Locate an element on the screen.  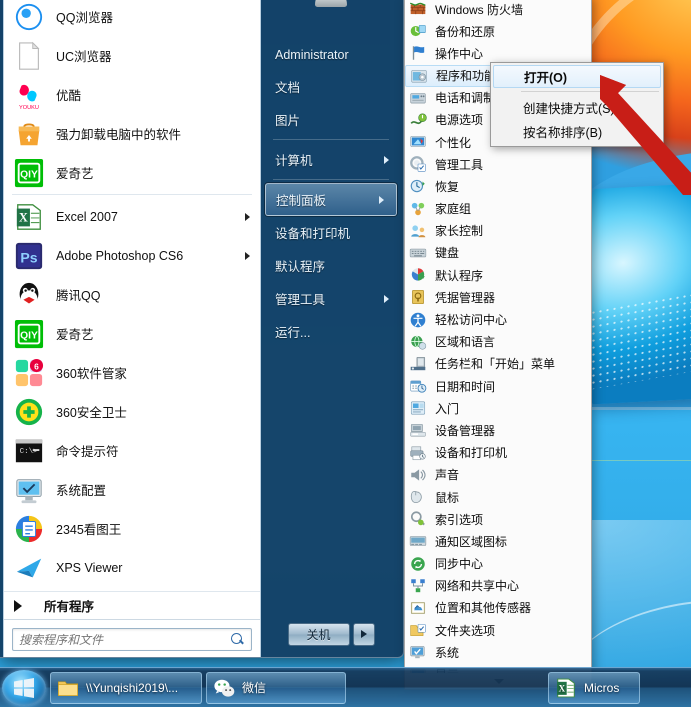
control-panel-item: 设备管理器 is located at coordinates (498, 430).